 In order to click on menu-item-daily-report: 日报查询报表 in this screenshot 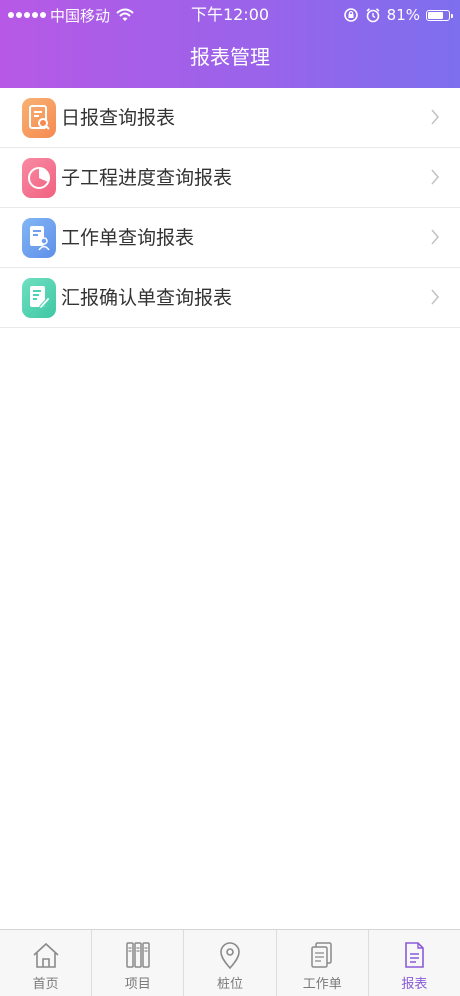, I will do `click(230, 118)`.